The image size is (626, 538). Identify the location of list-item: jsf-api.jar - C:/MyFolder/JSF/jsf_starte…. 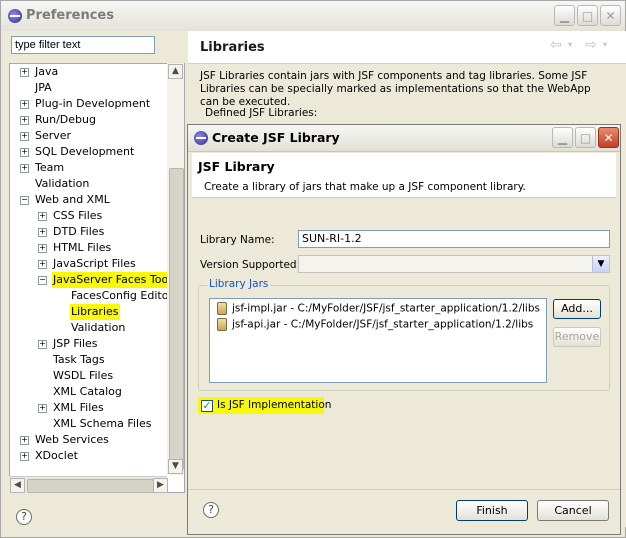
(375, 324).